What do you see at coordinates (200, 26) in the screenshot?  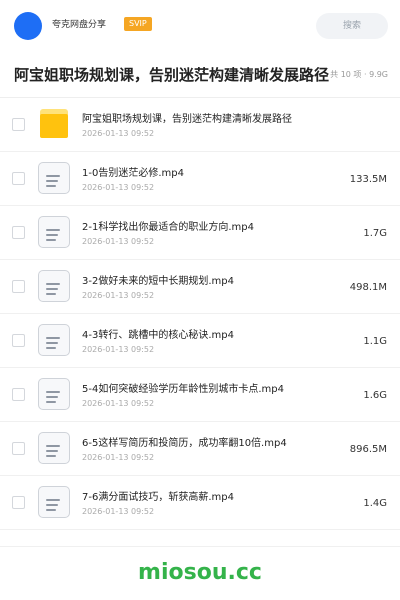 I see `app-header: 夸克网盘分享 SVIP` at bounding box center [200, 26].